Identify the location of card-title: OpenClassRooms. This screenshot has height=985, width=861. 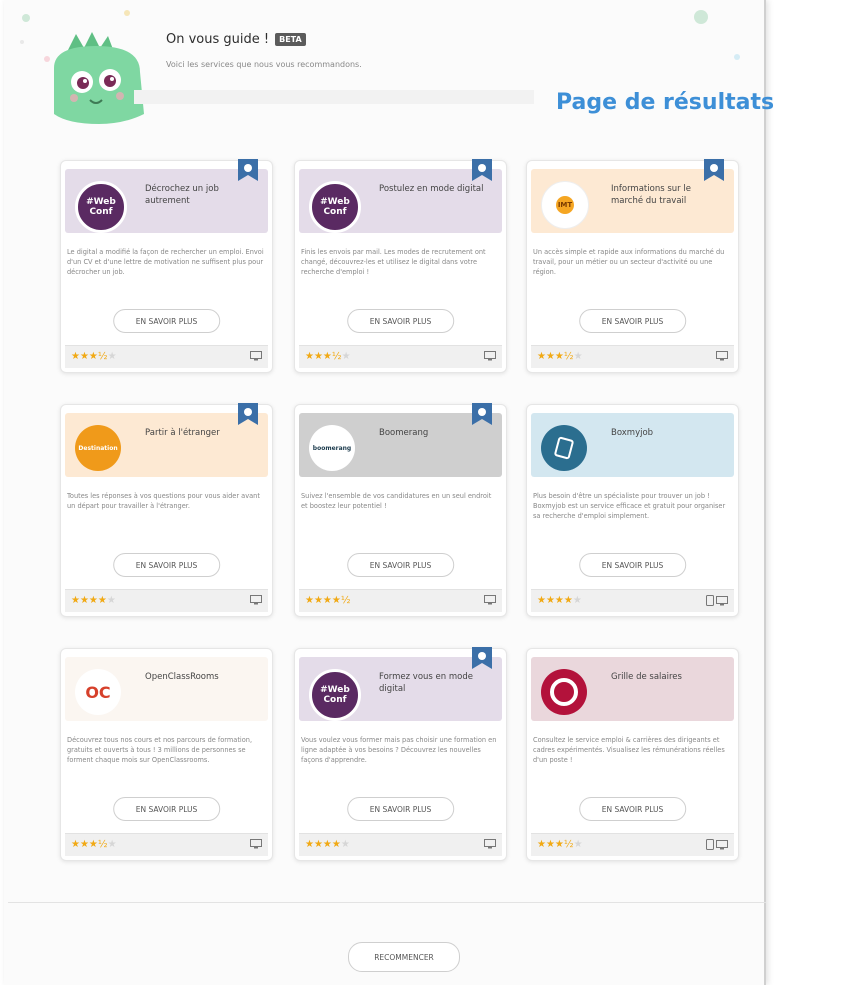
(182, 677).